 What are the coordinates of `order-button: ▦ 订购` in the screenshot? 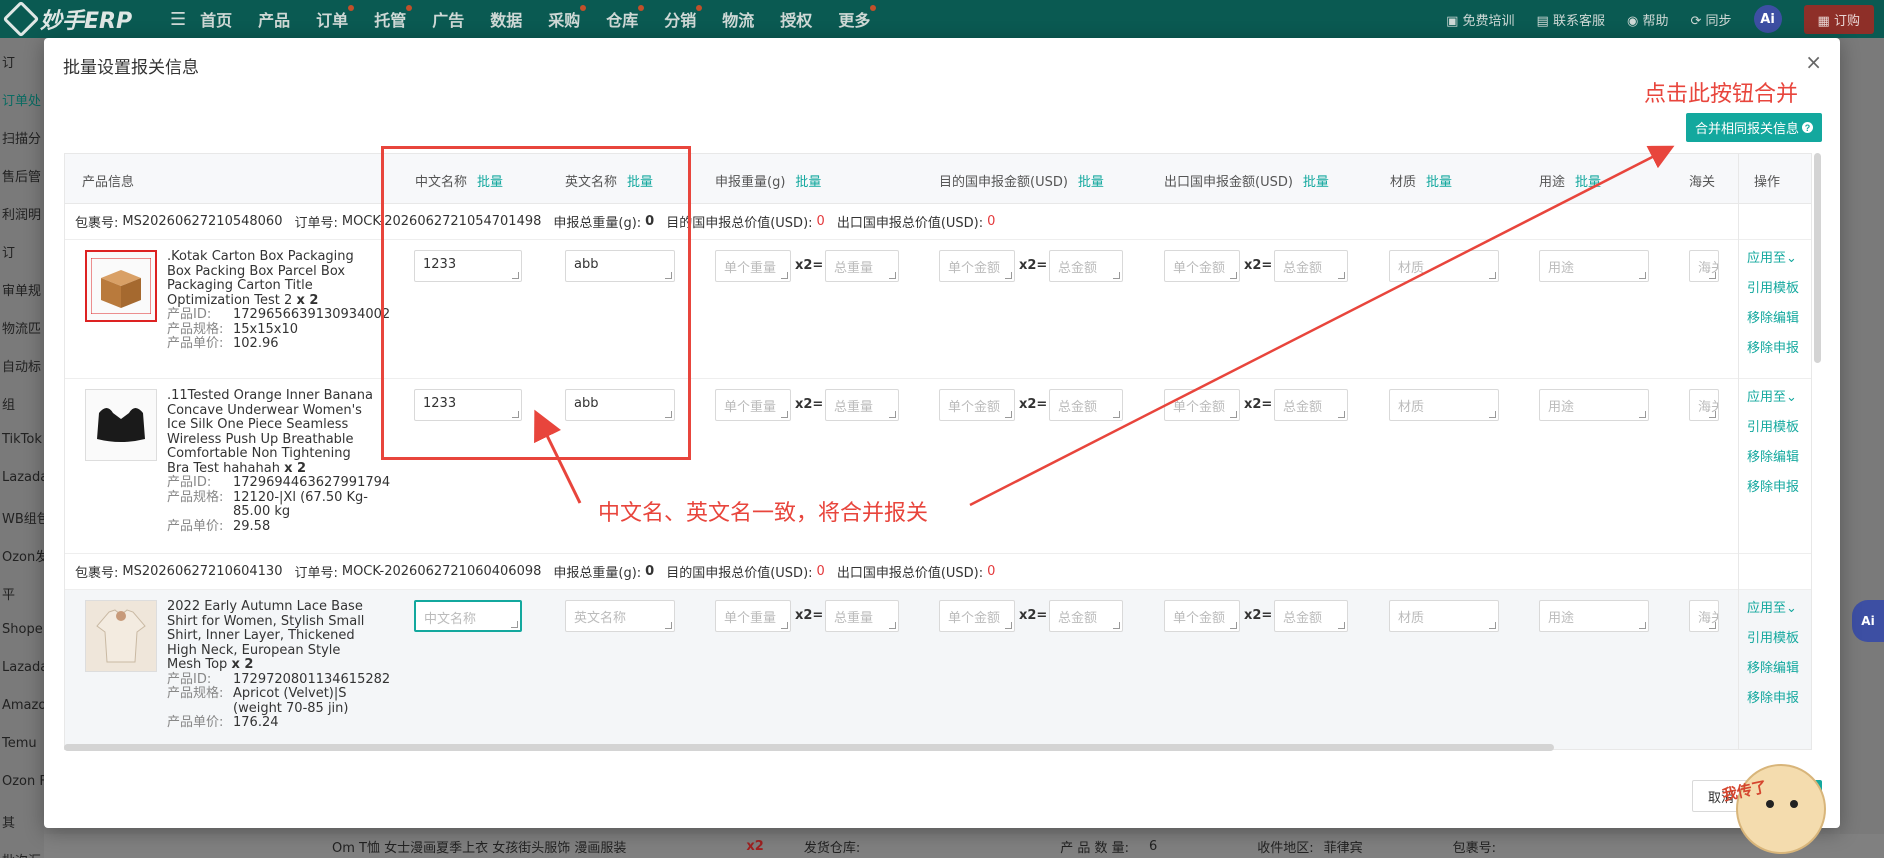 It's located at (1838, 19).